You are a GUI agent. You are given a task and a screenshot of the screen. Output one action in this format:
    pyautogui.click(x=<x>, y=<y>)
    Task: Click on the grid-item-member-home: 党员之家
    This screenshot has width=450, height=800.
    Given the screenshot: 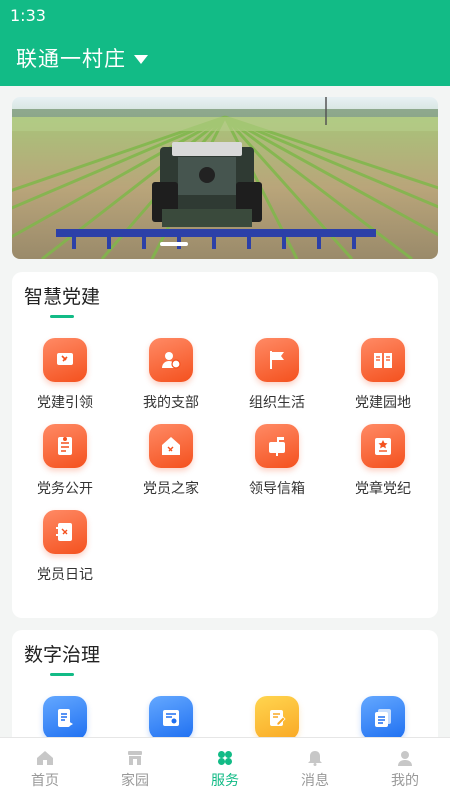 What is the action you would take?
    pyautogui.click(x=171, y=461)
    